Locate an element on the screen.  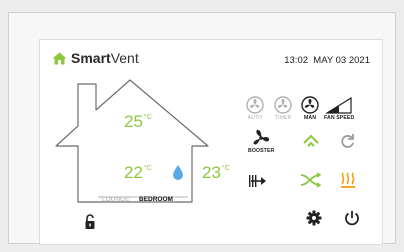
outdoor-temperature: 23°C is located at coordinates (216, 172).